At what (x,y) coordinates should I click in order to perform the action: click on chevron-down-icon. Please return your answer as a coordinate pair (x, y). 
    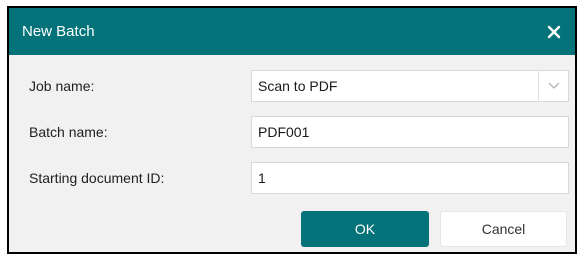
    Looking at the image, I should click on (553, 86).